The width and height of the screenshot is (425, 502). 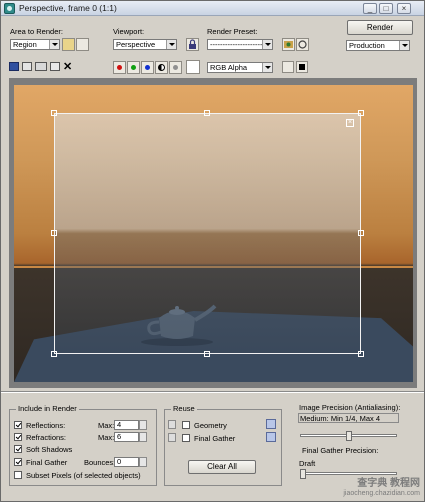 What do you see at coordinates (82, 44) in the screenshot?
I see `auto-region-icon` at bounding box center [82, 44].